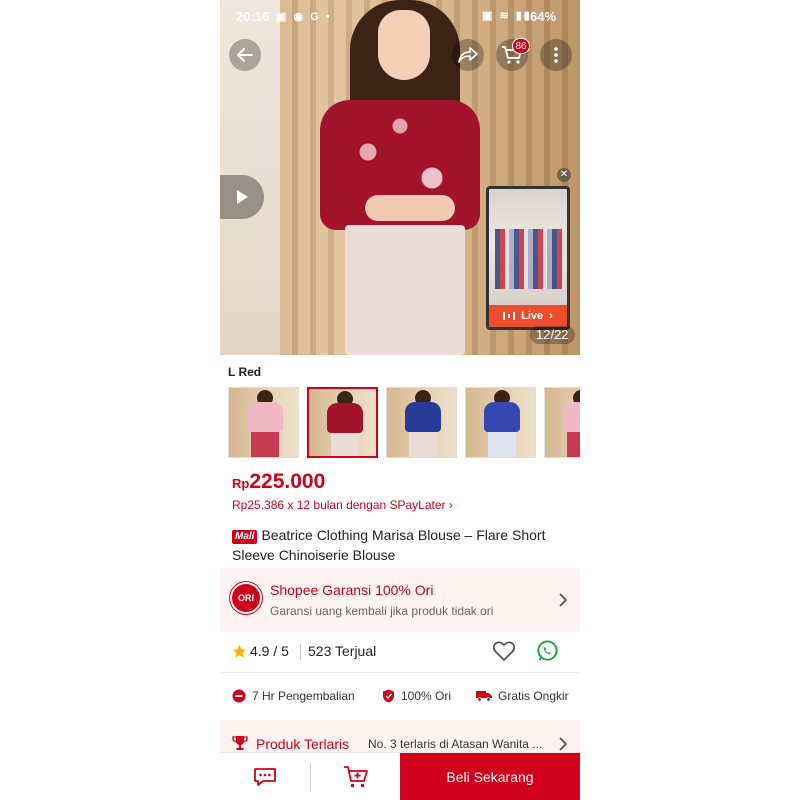 The height and width of the screenshot is (800, 800). I want to click on live-close-button: ✕, so click(564, 175).